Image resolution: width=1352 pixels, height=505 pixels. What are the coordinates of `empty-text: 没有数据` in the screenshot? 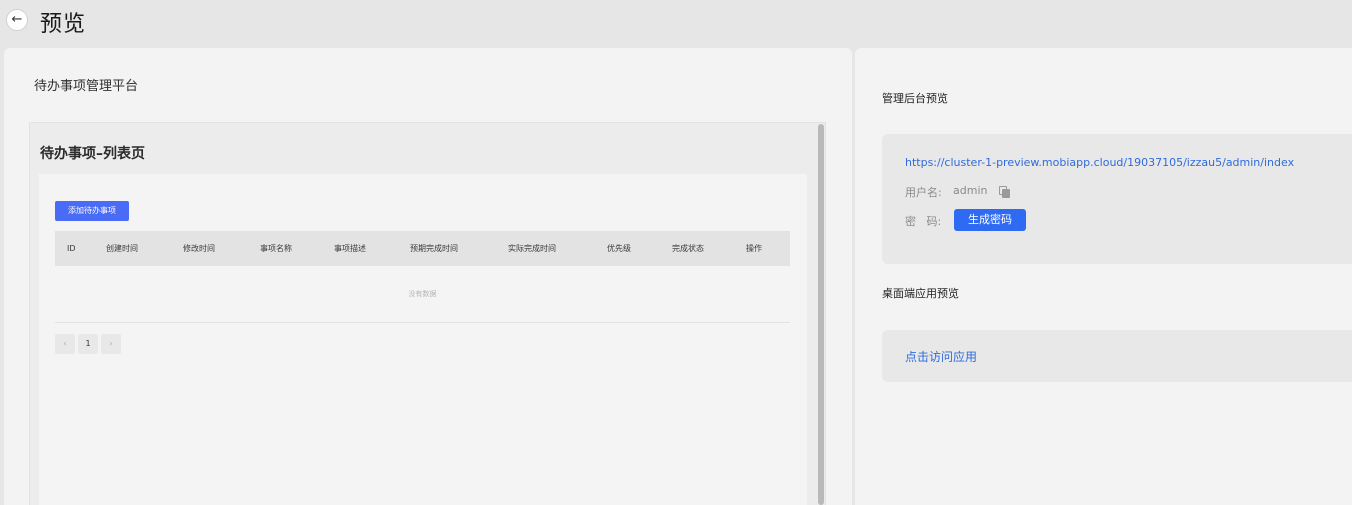 It's located at (422, 294).